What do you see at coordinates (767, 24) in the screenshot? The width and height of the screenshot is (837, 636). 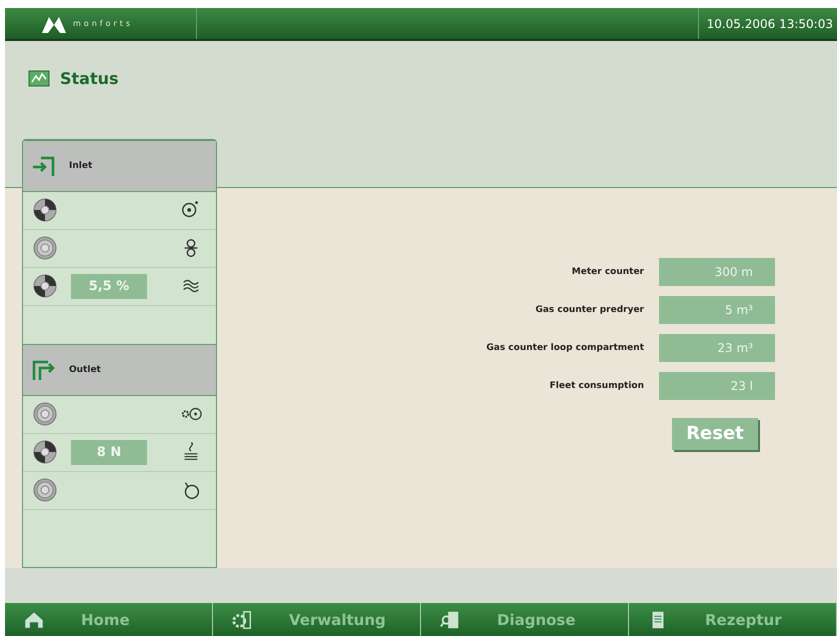 I see `date-time: 10.05.2006 13:50:03` at bounding box center [767, 24].